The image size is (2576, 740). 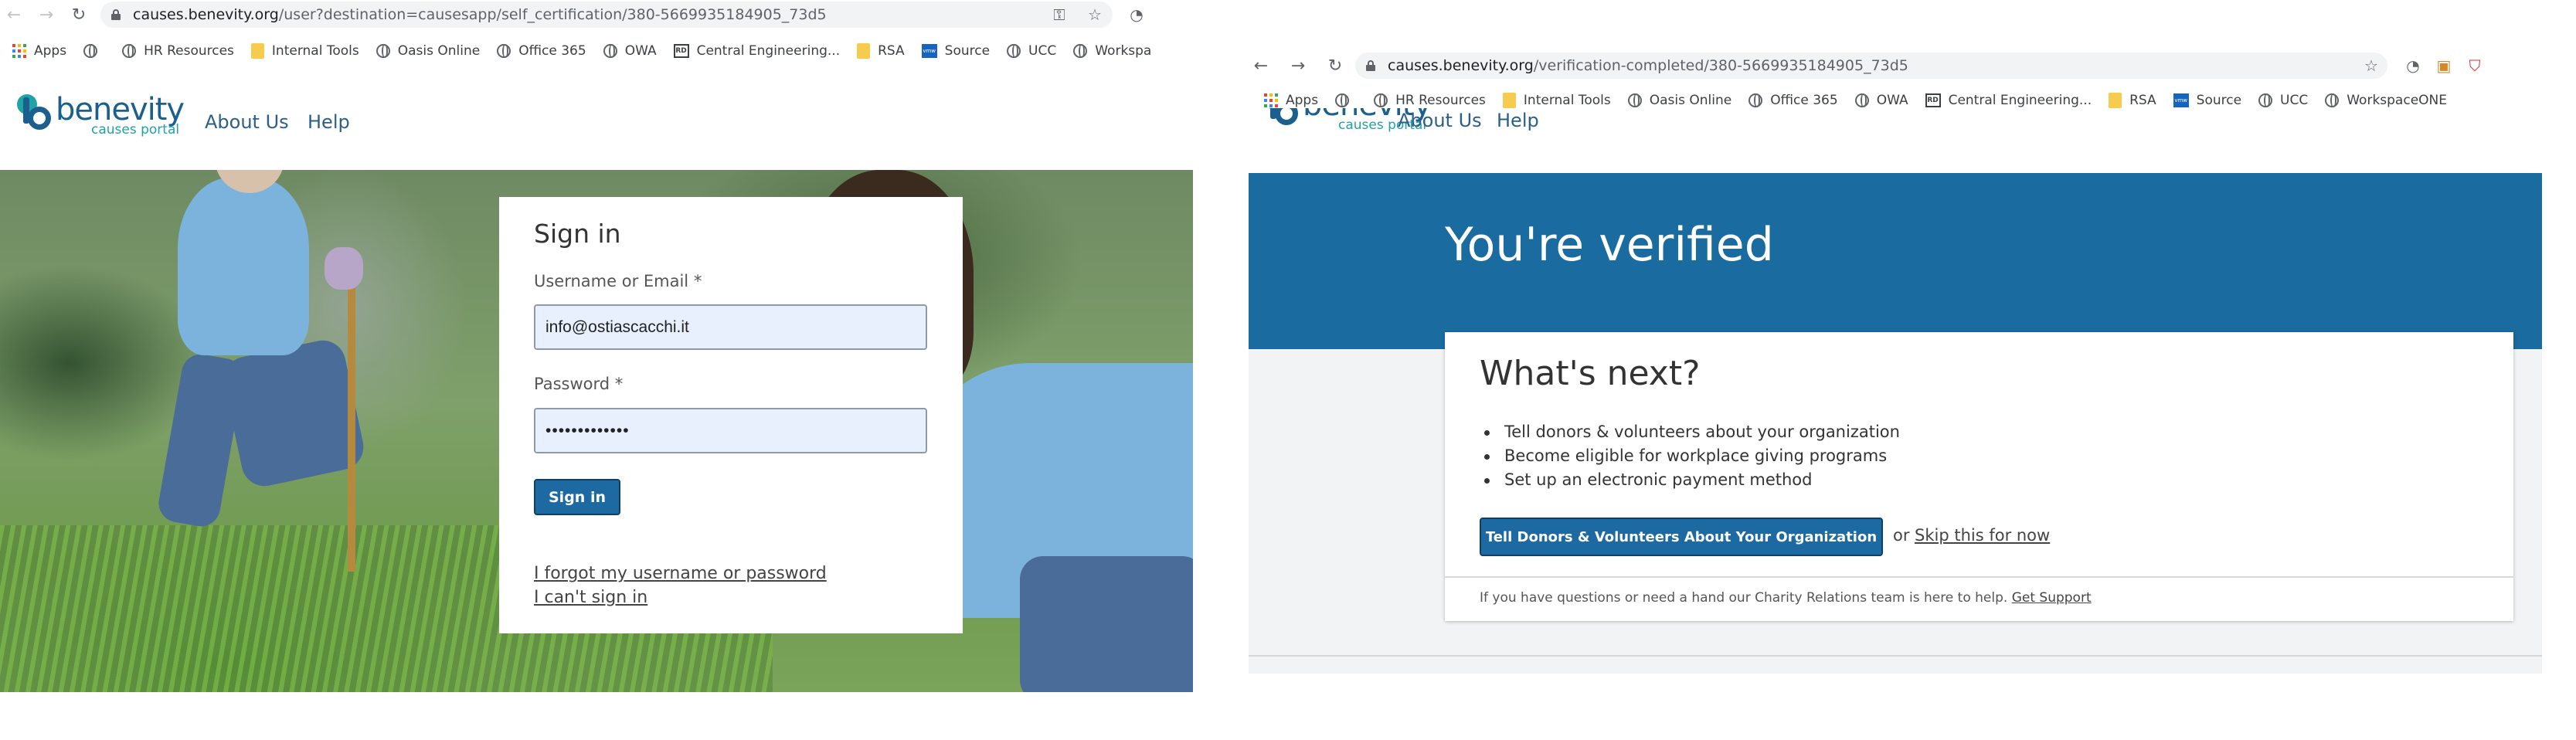 I want to click on bookmark-workspaceone: WorkspaceONE, so click(x=2386, y=101).